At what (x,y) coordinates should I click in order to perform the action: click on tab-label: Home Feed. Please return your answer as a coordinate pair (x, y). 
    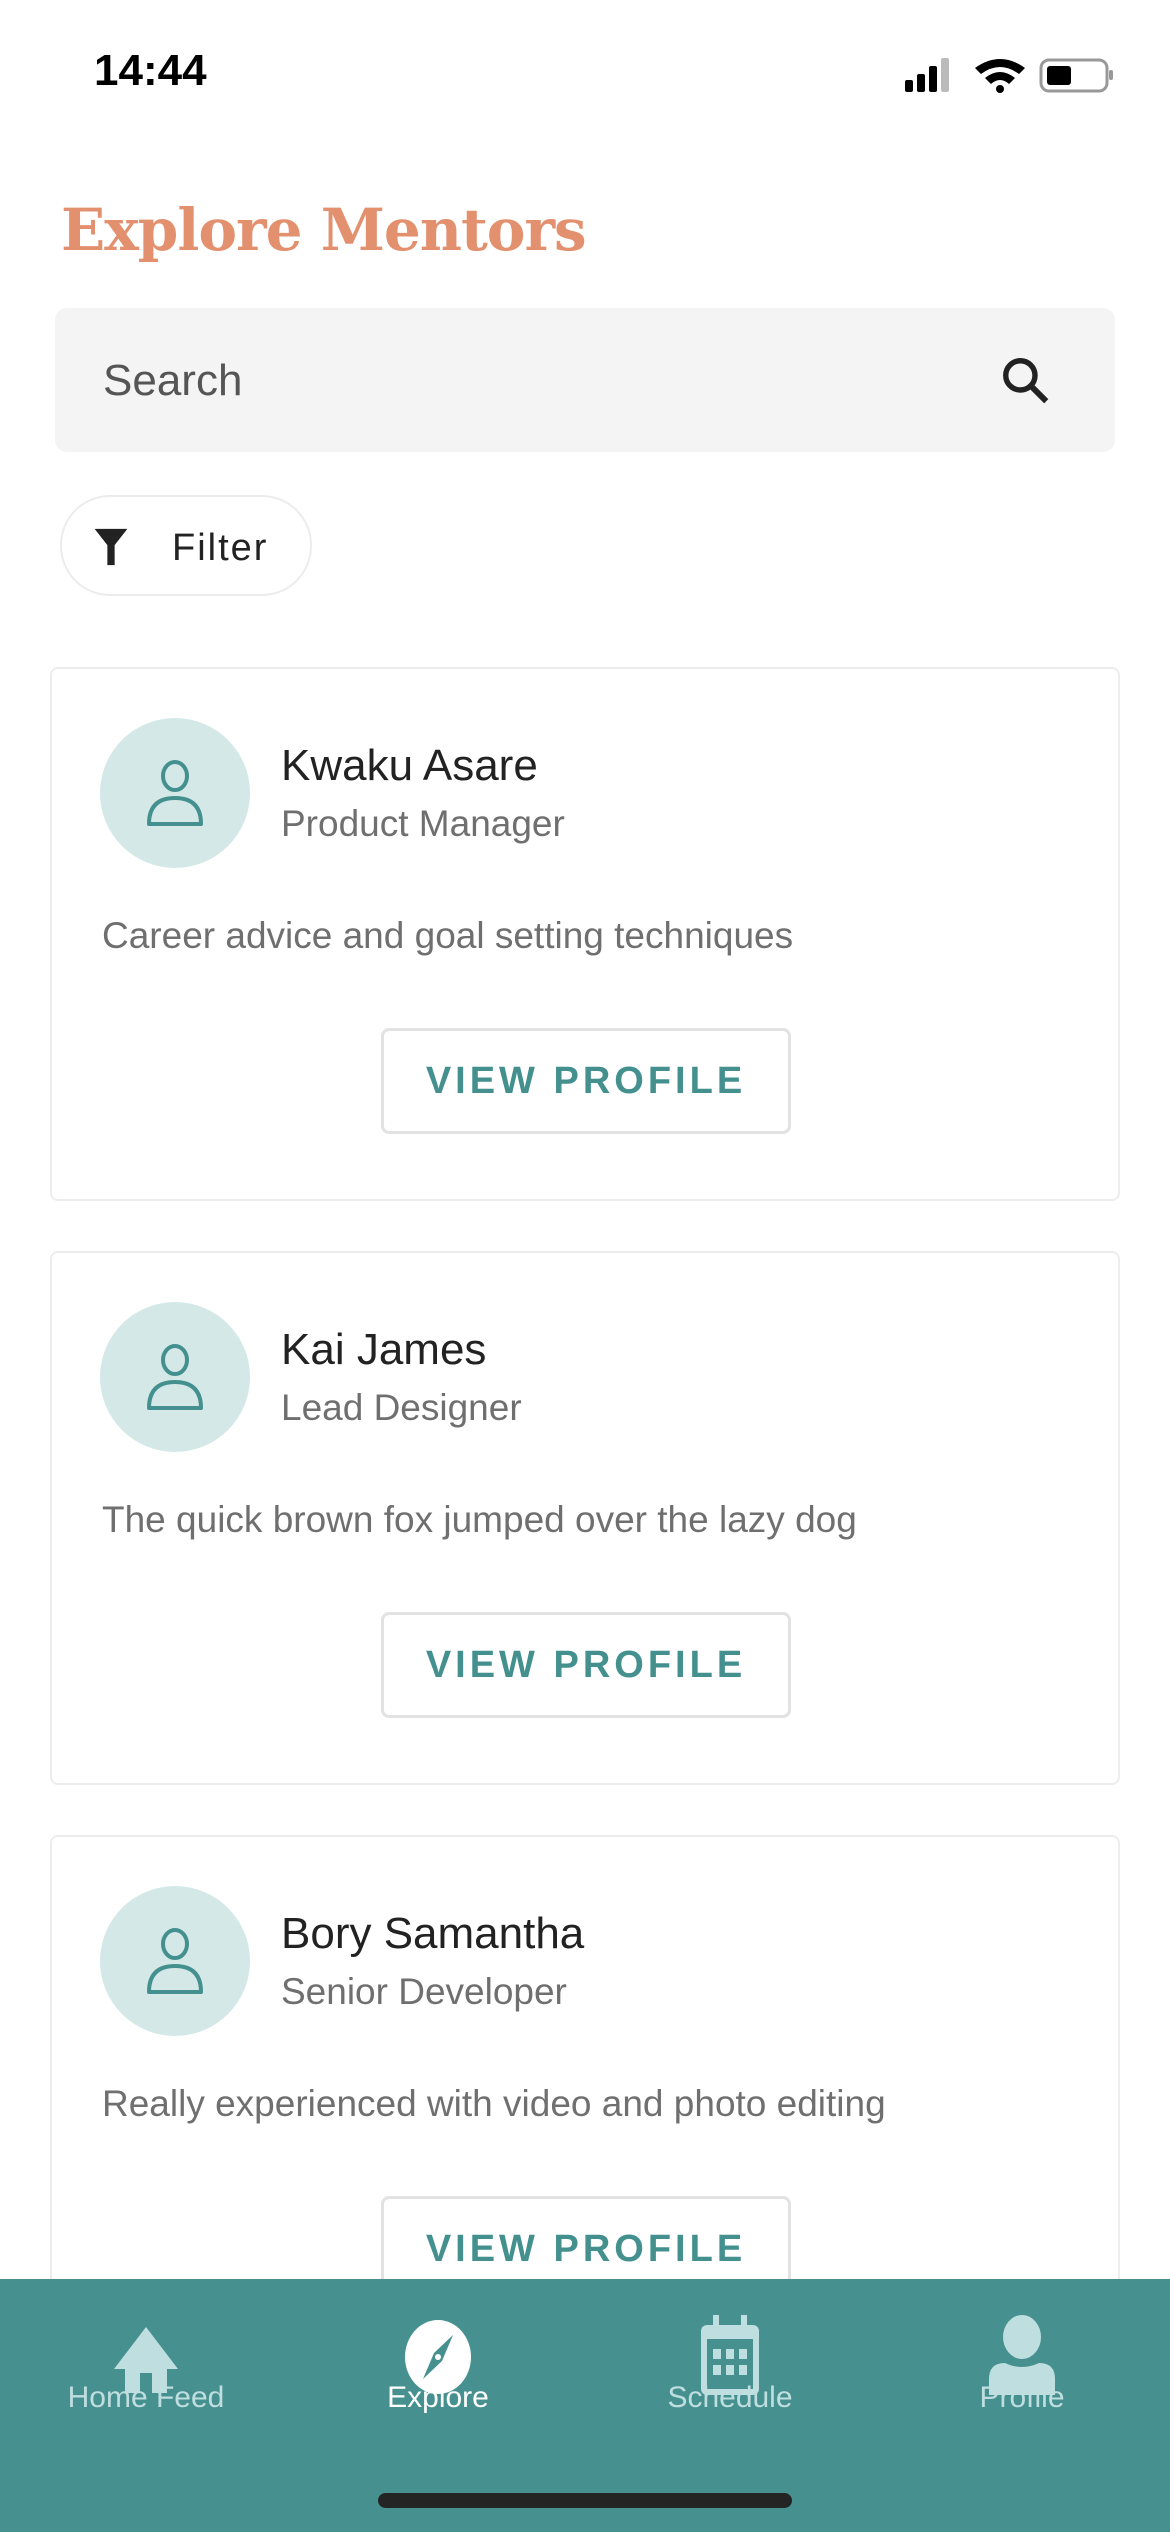
    Looking at the image, I should click on (146, 2397).